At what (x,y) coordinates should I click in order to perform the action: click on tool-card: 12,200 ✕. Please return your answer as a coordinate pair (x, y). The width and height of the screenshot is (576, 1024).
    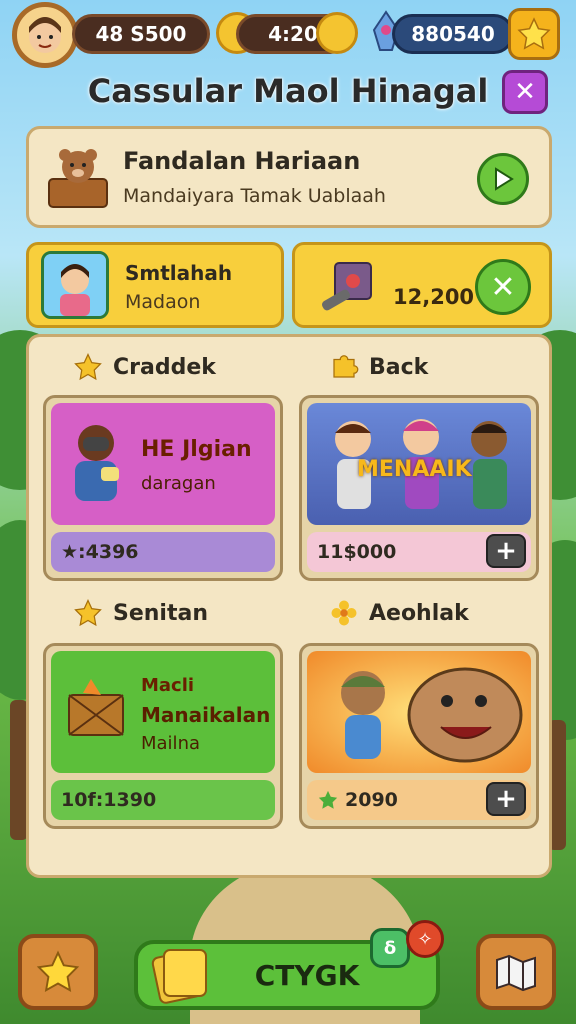
    Looking at the image, I should click on (422, 285).